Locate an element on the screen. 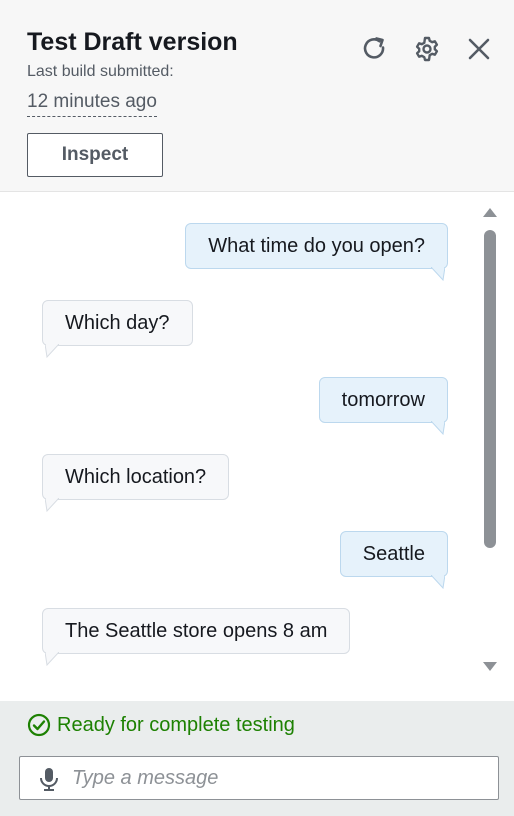 The image size is (514, 816). status-text: Ready for complete testing is located at coordinates (176, 725).